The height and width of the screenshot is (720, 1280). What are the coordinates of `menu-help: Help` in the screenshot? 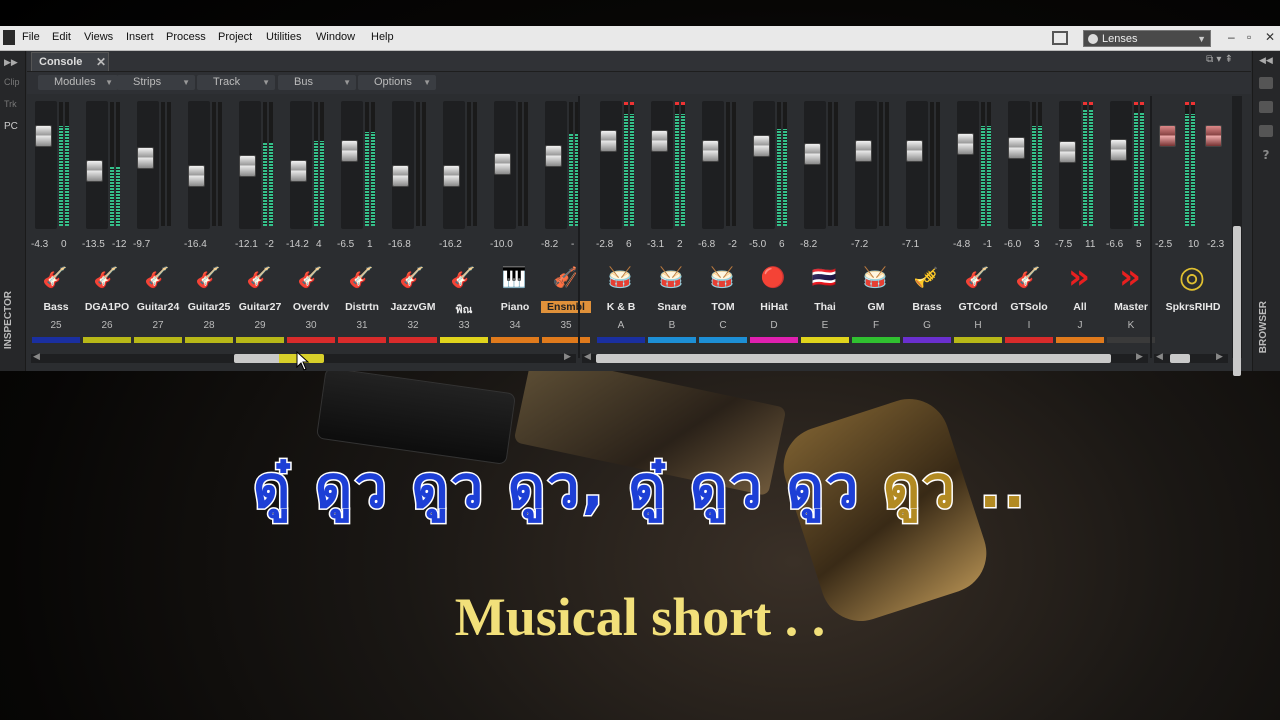 It's located at (382, 37).